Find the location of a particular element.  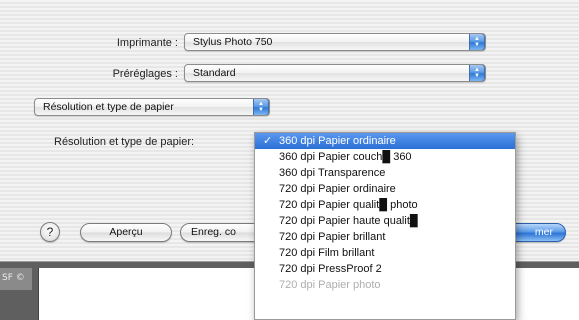

menu-item: 720 dpi Papier photo is located at coordinates (385, 285).